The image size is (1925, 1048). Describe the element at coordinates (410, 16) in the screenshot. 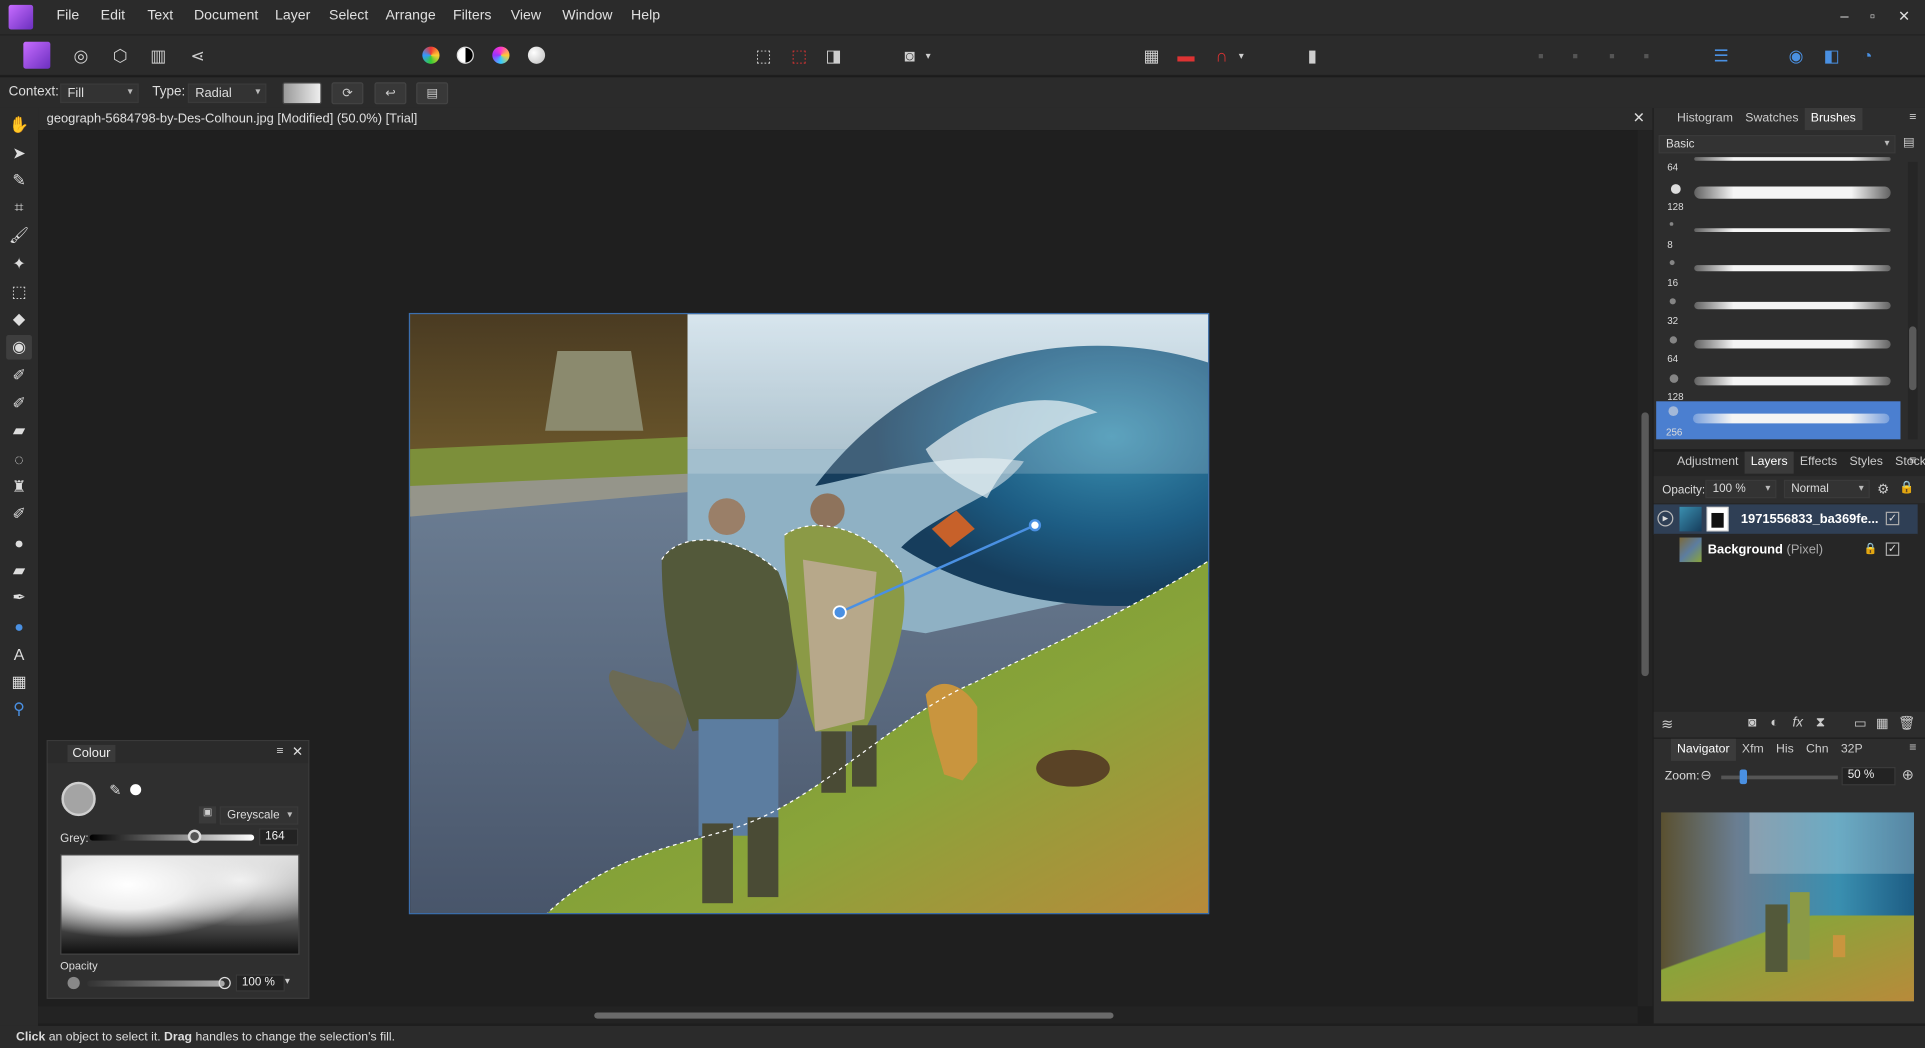

I see `menu-arrange: Arrange` at that location.